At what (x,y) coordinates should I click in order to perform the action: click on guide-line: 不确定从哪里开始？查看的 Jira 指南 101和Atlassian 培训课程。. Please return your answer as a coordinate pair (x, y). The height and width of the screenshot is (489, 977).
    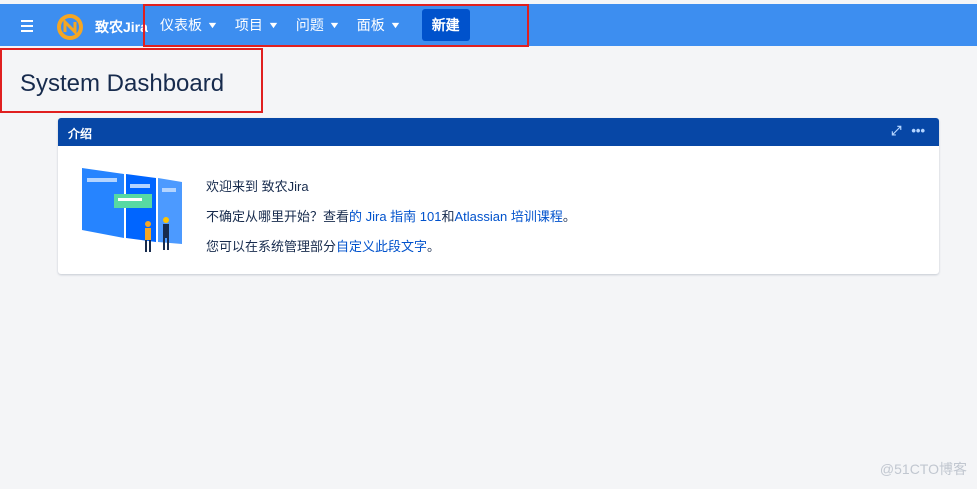
    Looking at the image, I should click on (391, 217).